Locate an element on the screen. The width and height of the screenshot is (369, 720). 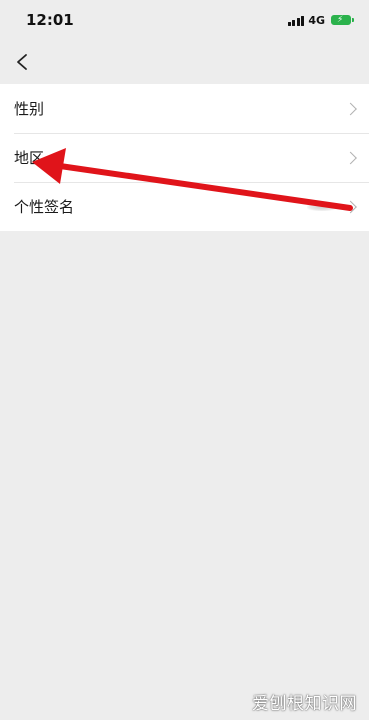
list-item-gender: 性别 is located at coordinates (184, 108).